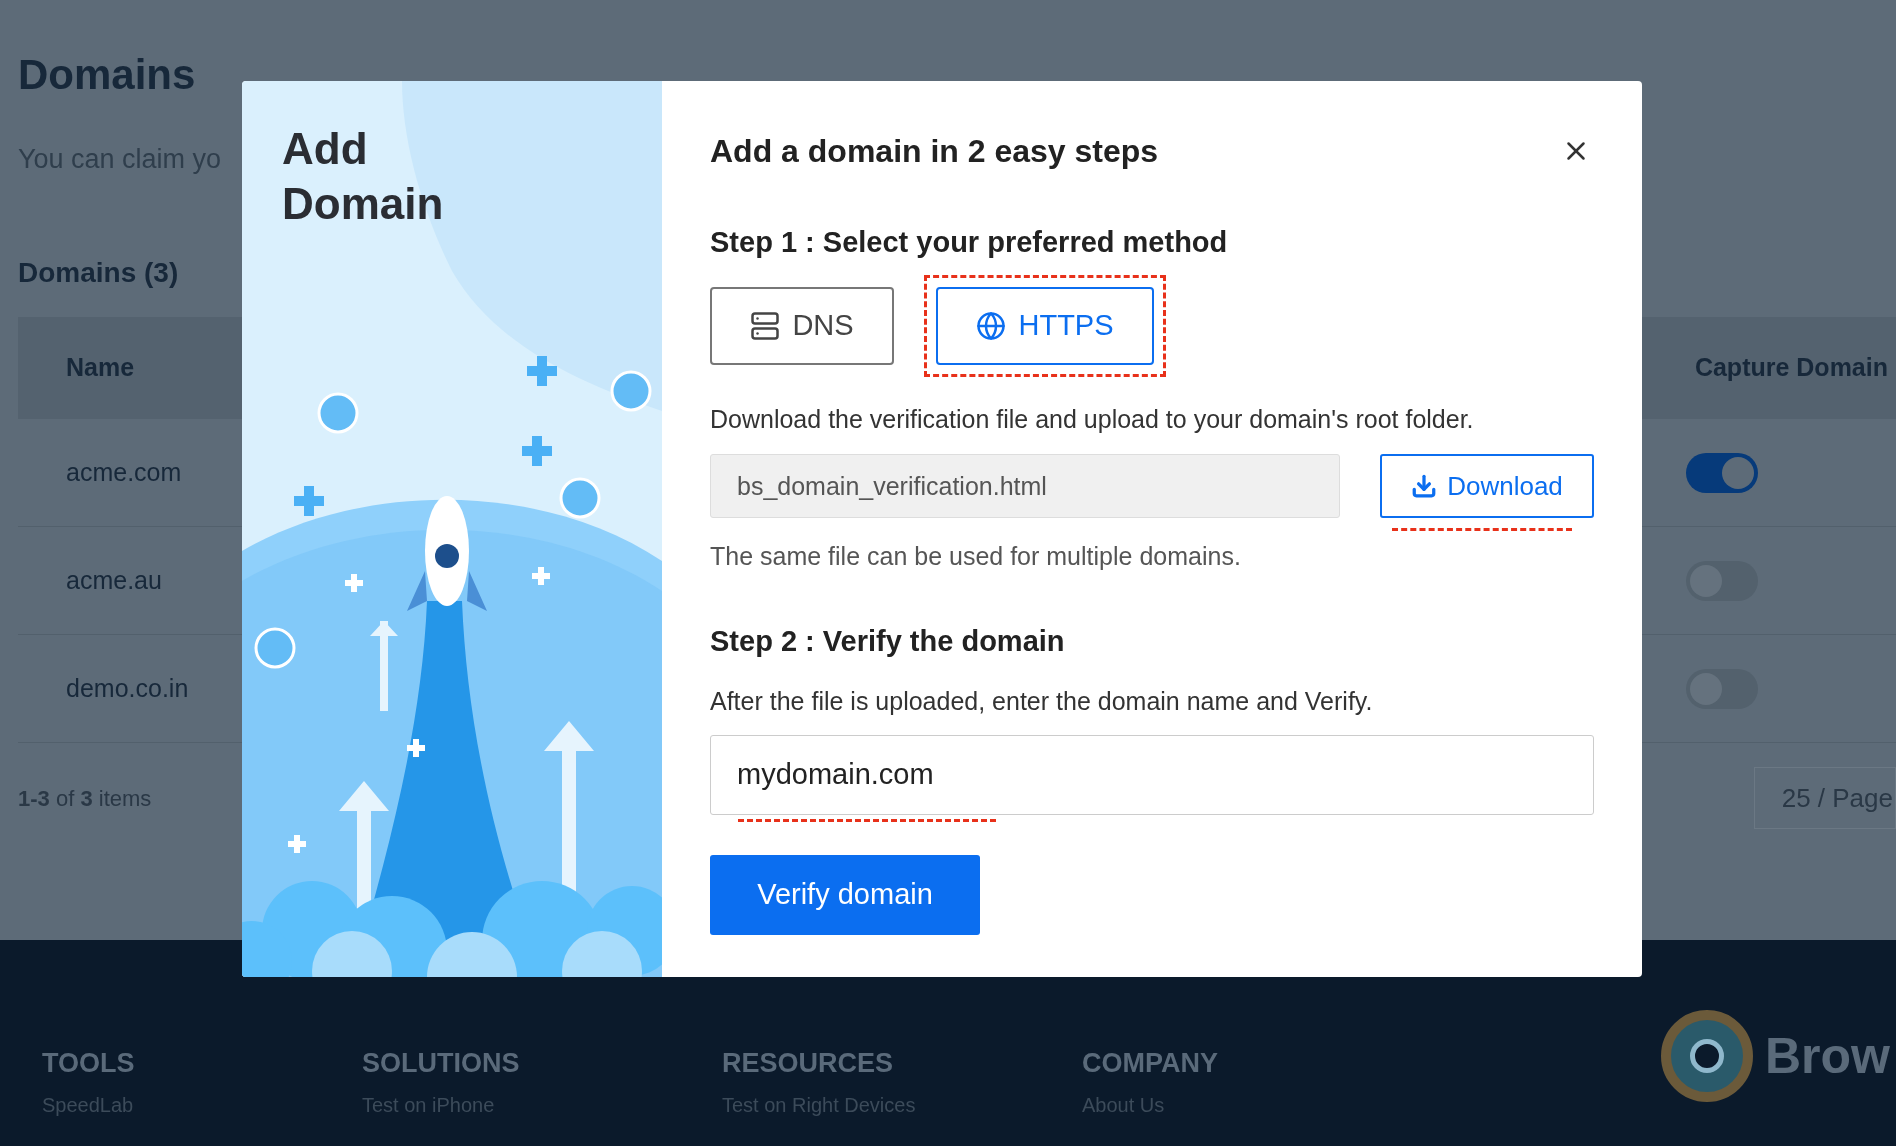 The image size is (1896, 1146). What do you see at coordinates (124, 472) in the screenshot?
I see `table-cell-text: acme.com` at bounding box center [124, 472].